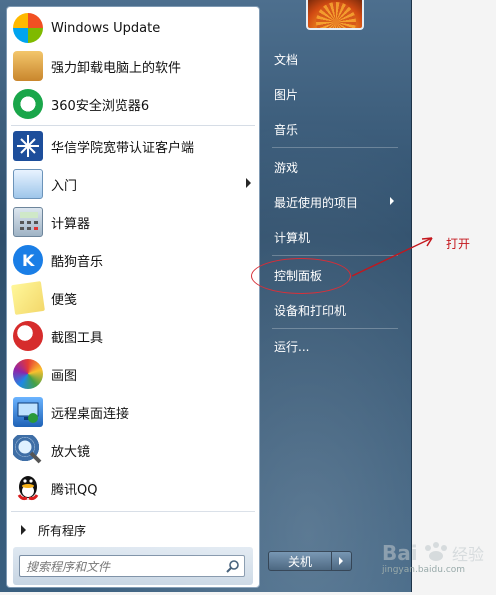  Describe the element at coordinates (64, 376) in the screenshot. I see `app-item-label: 画图` at that location.